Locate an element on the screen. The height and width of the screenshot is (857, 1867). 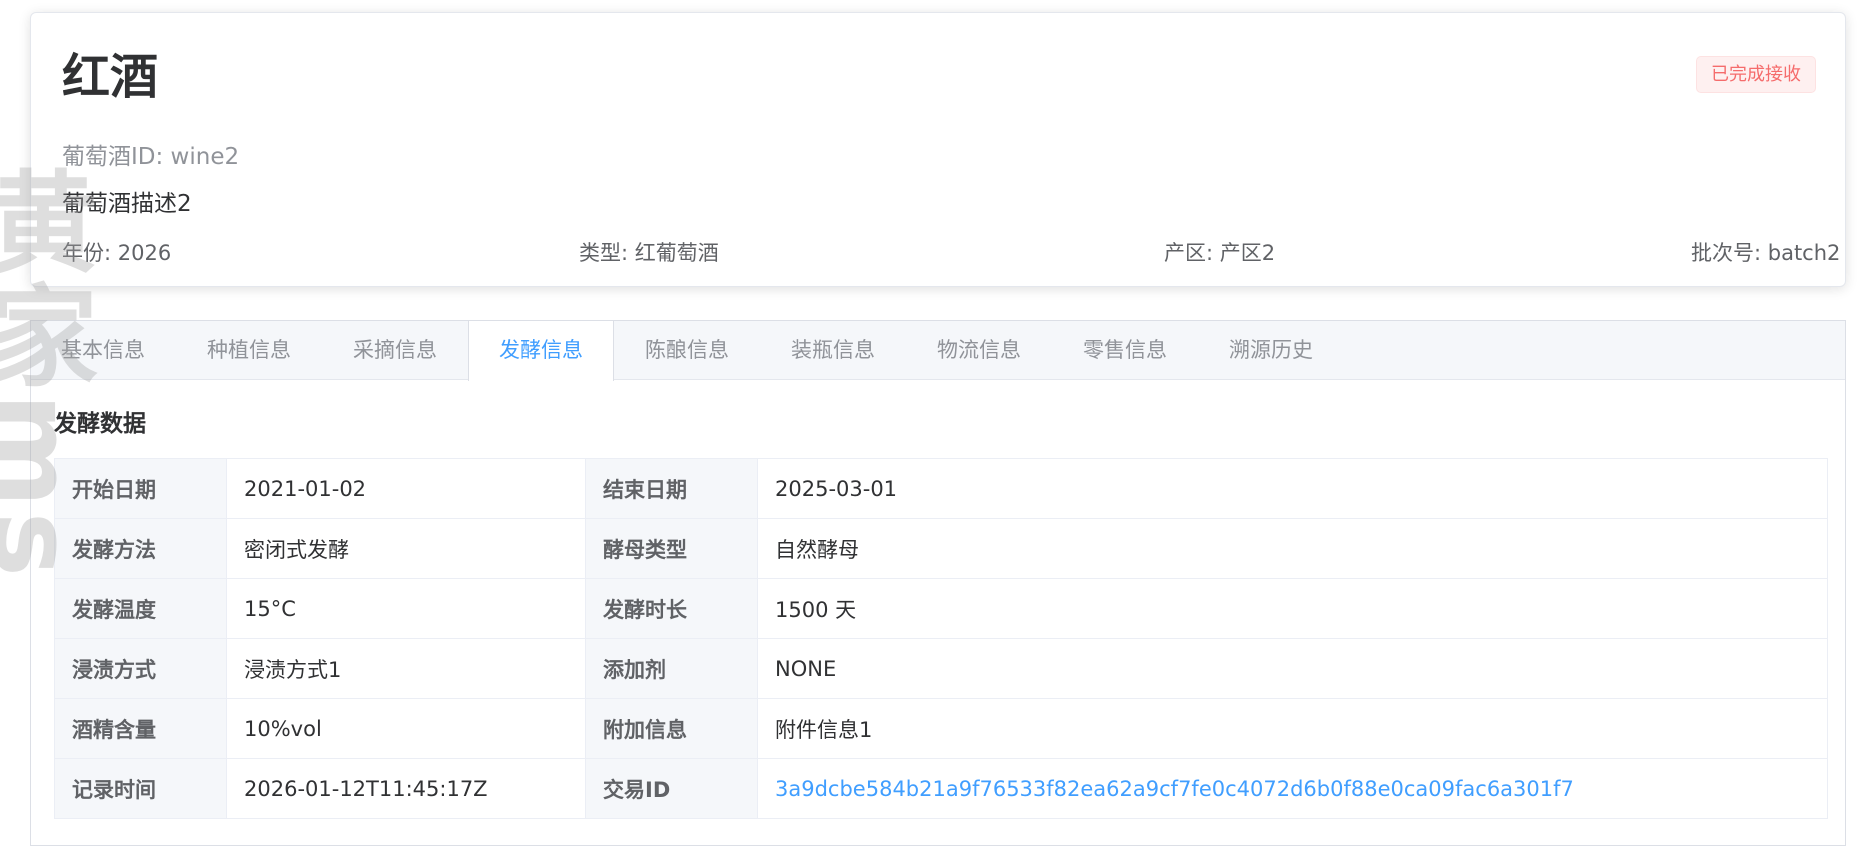
label-transaction-id: 交易ID is located at coordinates (671, 788).